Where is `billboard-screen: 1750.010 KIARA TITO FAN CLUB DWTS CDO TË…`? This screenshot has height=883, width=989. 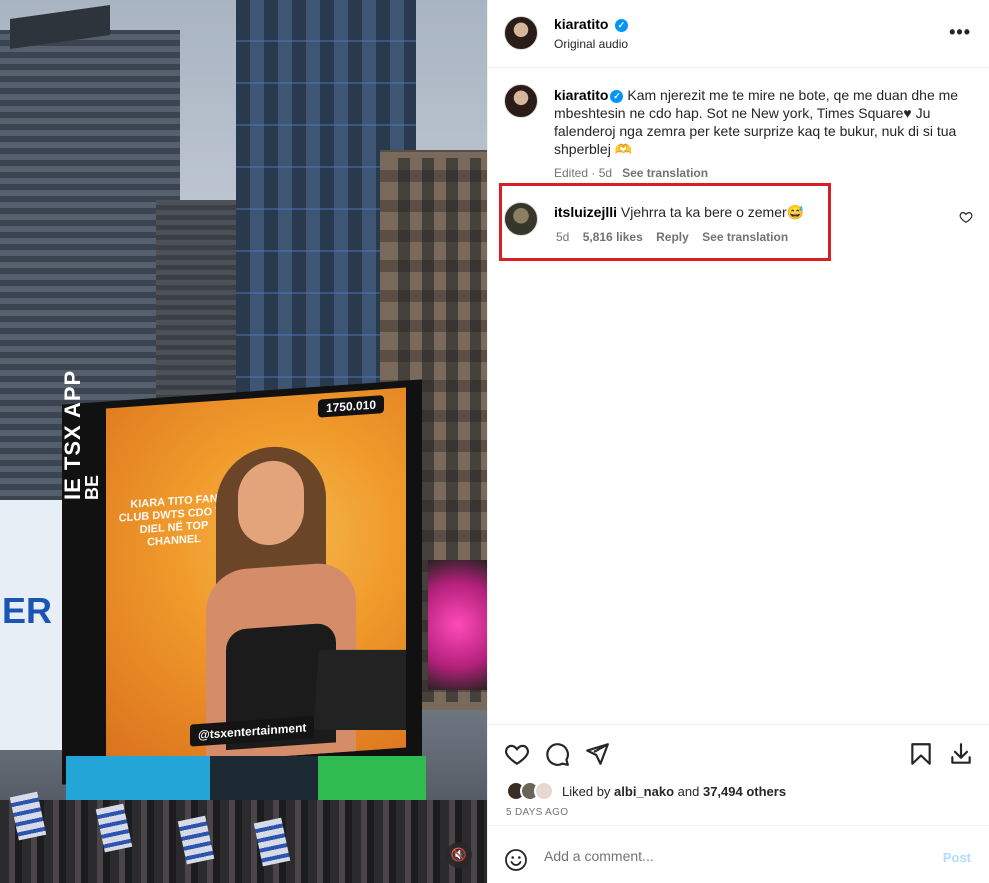 billboard-screen: 1750.010 KIARA TITO FAN CLUB DWTS CDO TË… is located at coordinates (256, 578).